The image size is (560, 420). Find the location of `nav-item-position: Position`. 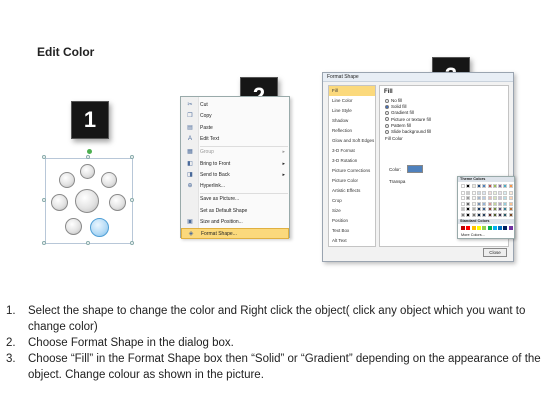

nav-item-position: Position is located at coordinates (352, 221).